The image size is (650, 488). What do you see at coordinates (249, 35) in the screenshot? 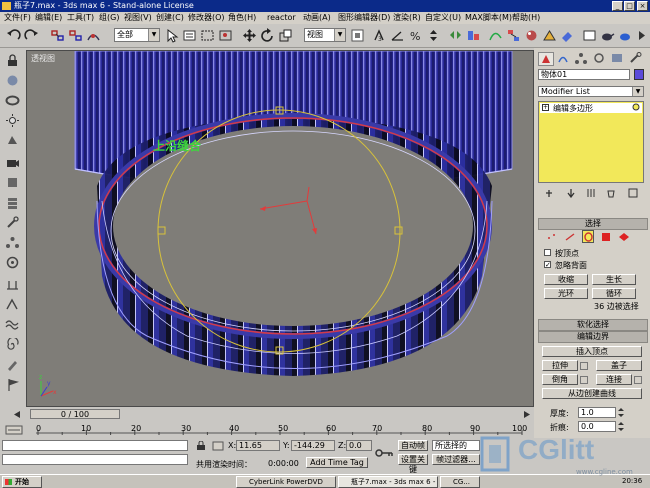
I see `move-icon` at bounding box center [249, 35].